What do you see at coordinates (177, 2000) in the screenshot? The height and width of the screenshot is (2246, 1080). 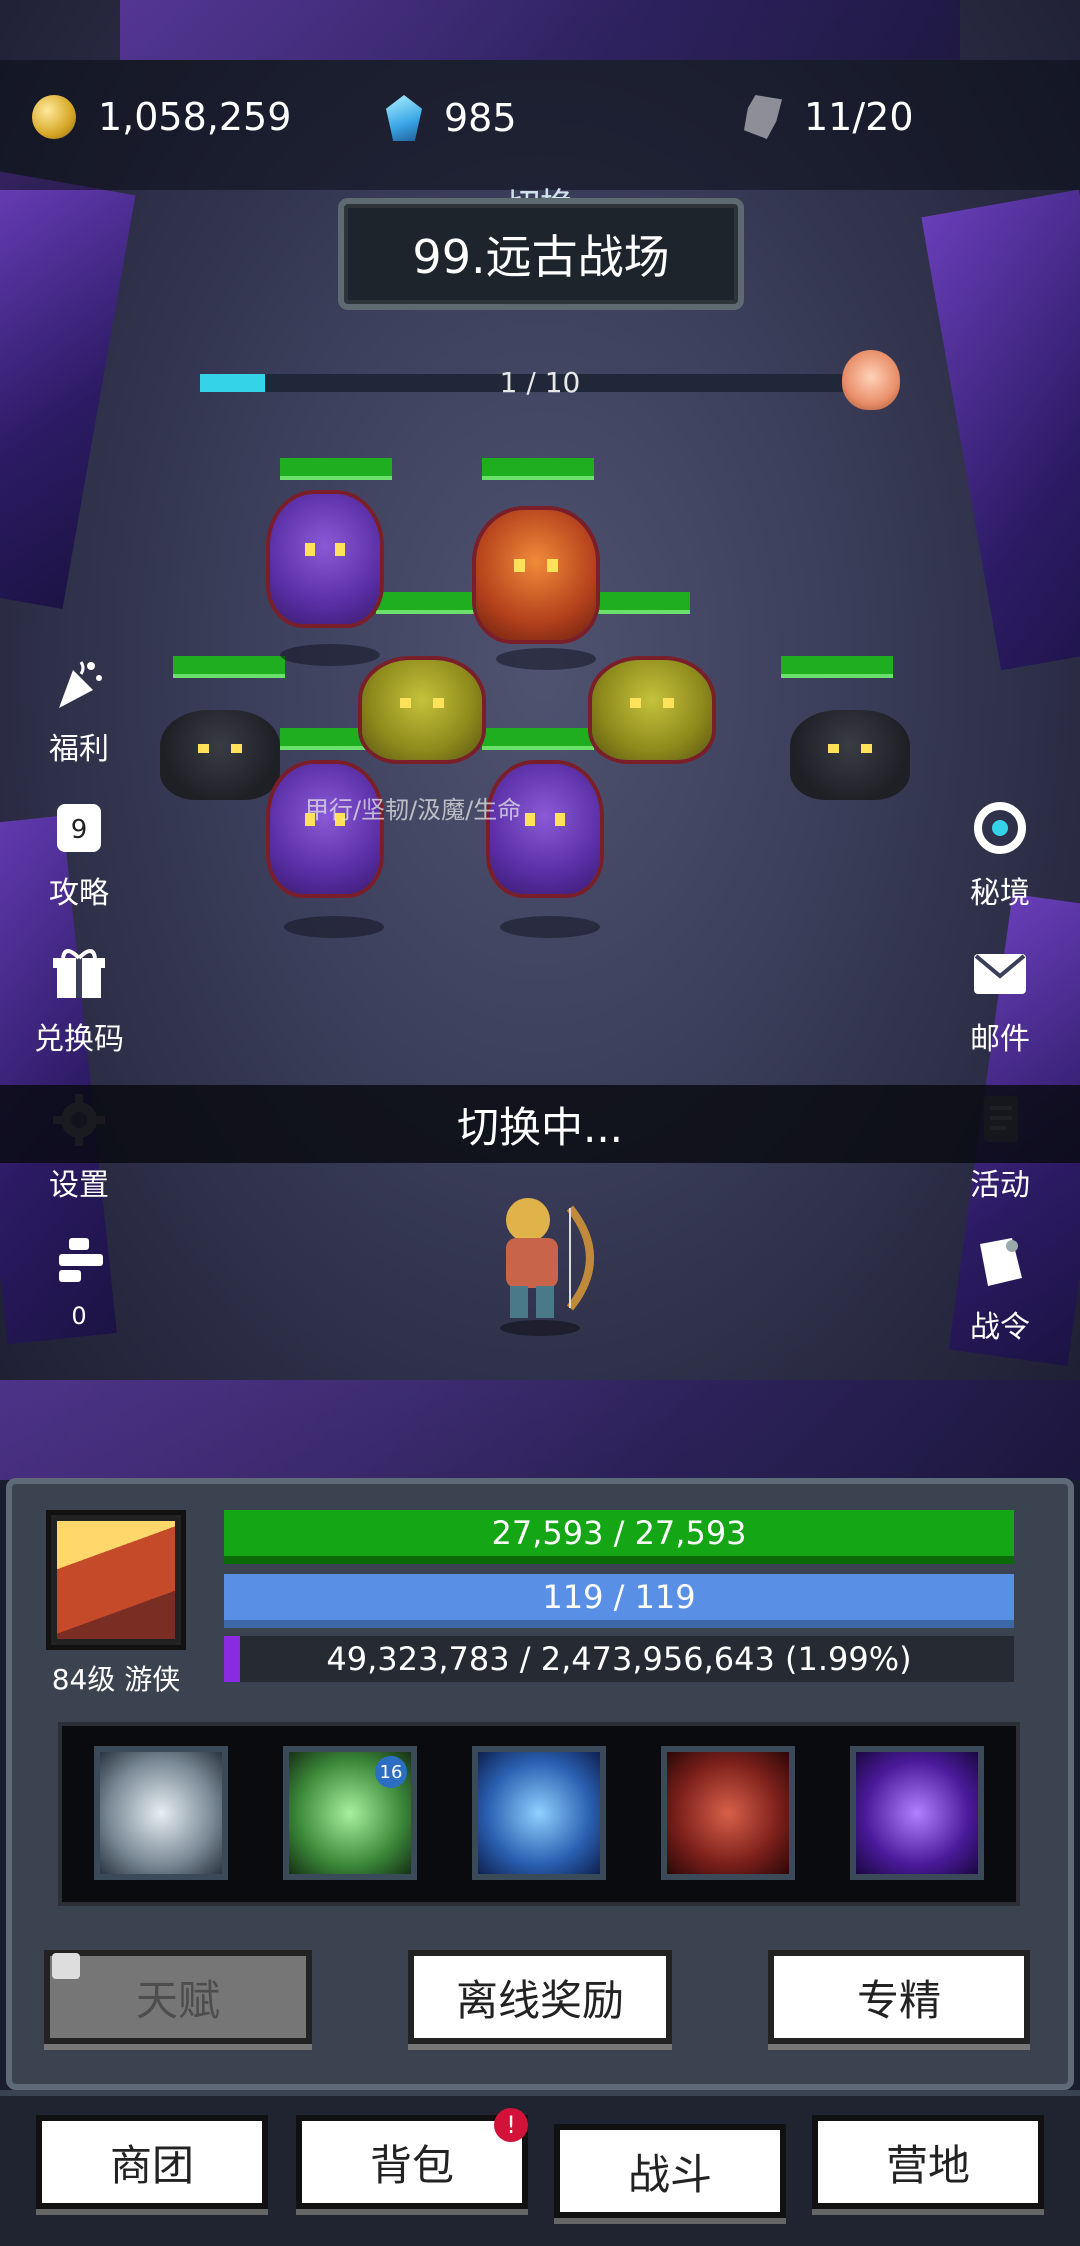 I see `talent-label: 天赋` at bounding box center [177, 2000].